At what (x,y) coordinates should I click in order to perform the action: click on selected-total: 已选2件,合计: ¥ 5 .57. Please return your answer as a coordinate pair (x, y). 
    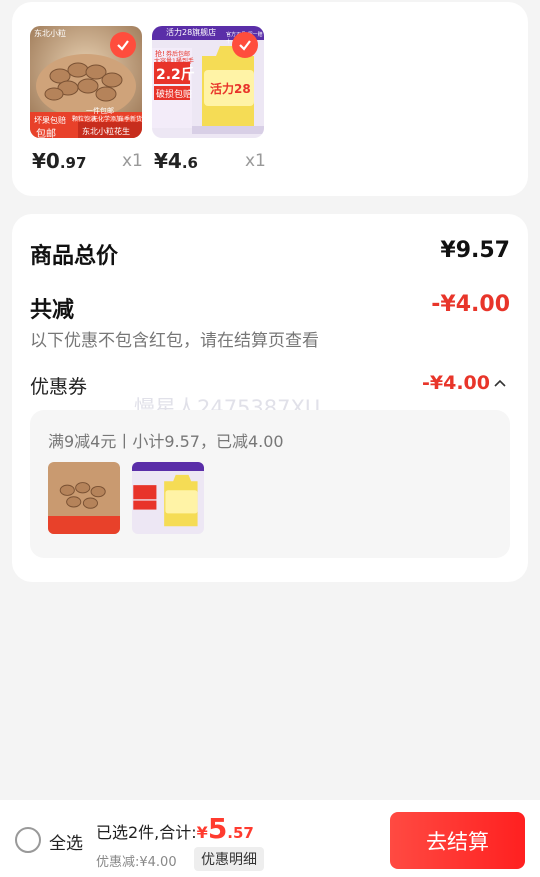
    Looking at the image, I should click on (175, 828).